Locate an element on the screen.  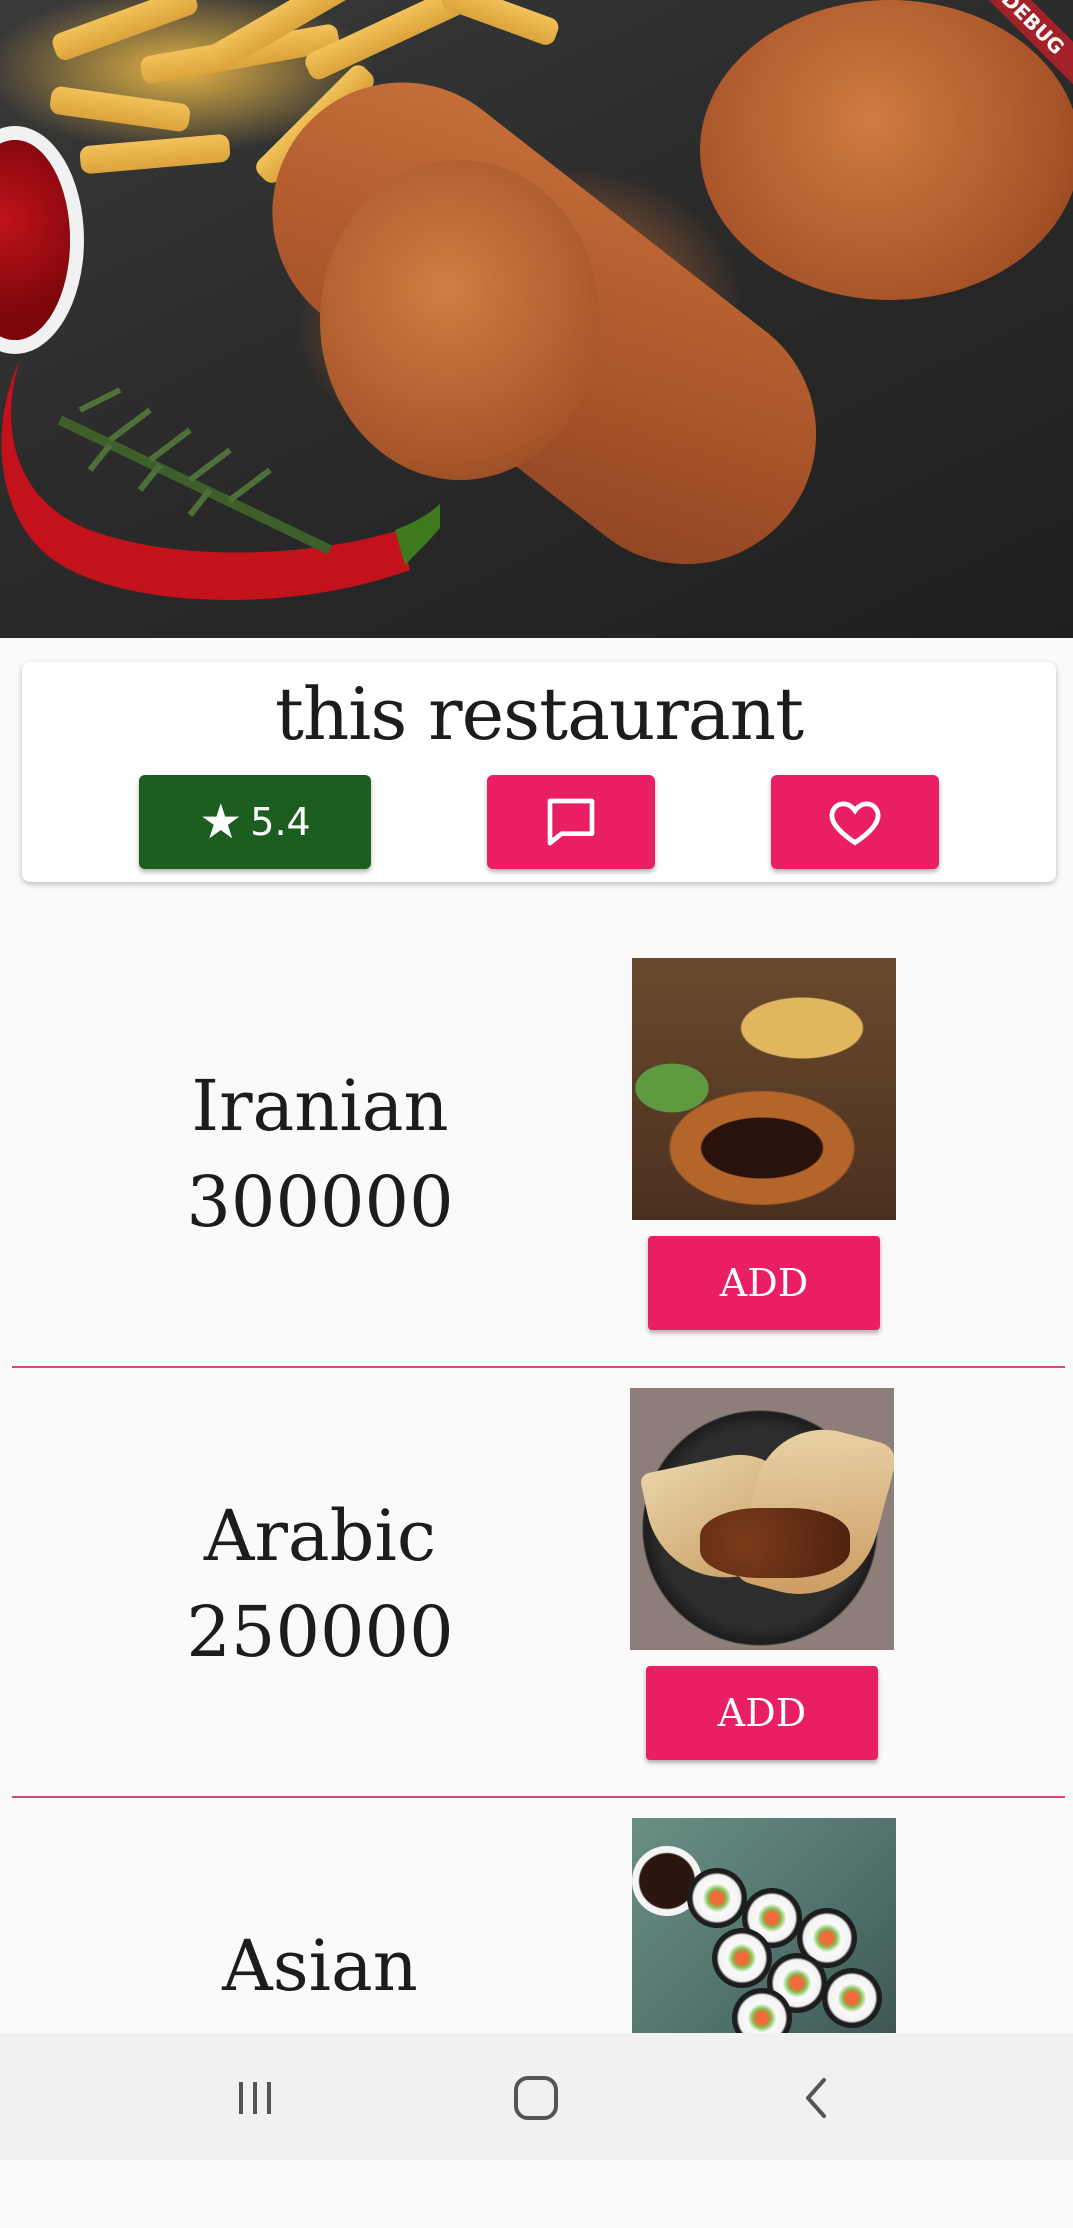
menu-item-info: Arabic 250000 is located at coordinates (320, 1584).